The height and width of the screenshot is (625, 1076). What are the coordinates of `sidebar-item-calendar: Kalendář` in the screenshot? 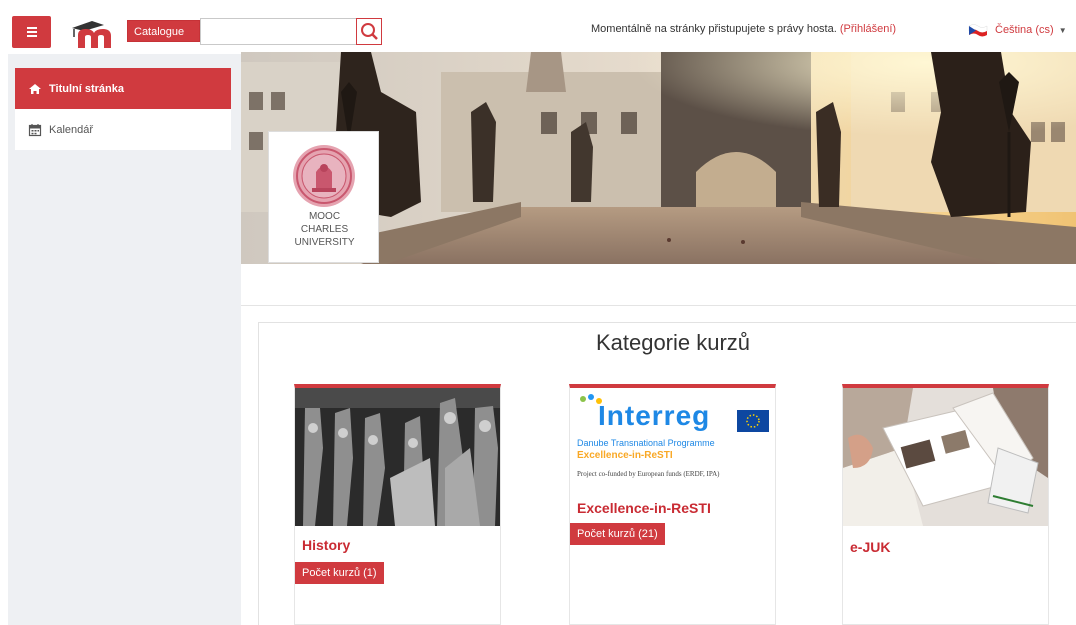 It's located at (123, 129).